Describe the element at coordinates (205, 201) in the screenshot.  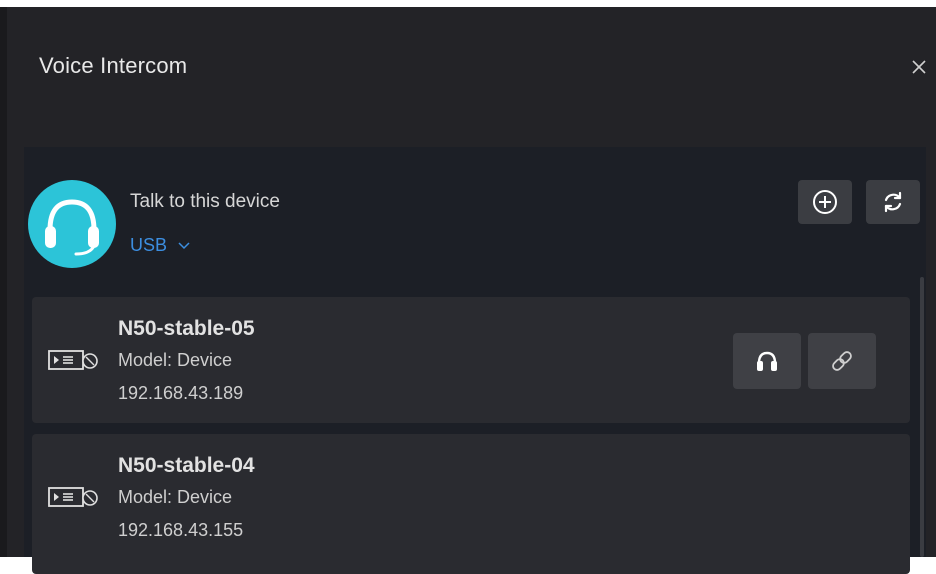
I see `talk-label: Talk to this device` at that location.